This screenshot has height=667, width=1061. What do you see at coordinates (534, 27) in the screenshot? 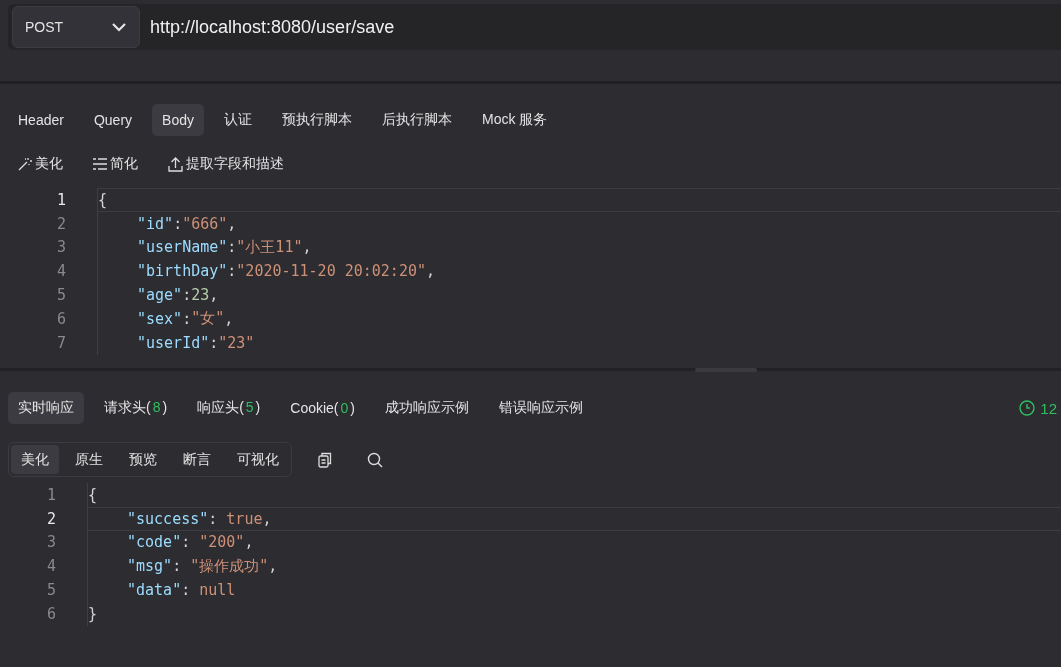
I see `url-field: POST http://localhost:8080/user/save` at bounding box center [534, 27].